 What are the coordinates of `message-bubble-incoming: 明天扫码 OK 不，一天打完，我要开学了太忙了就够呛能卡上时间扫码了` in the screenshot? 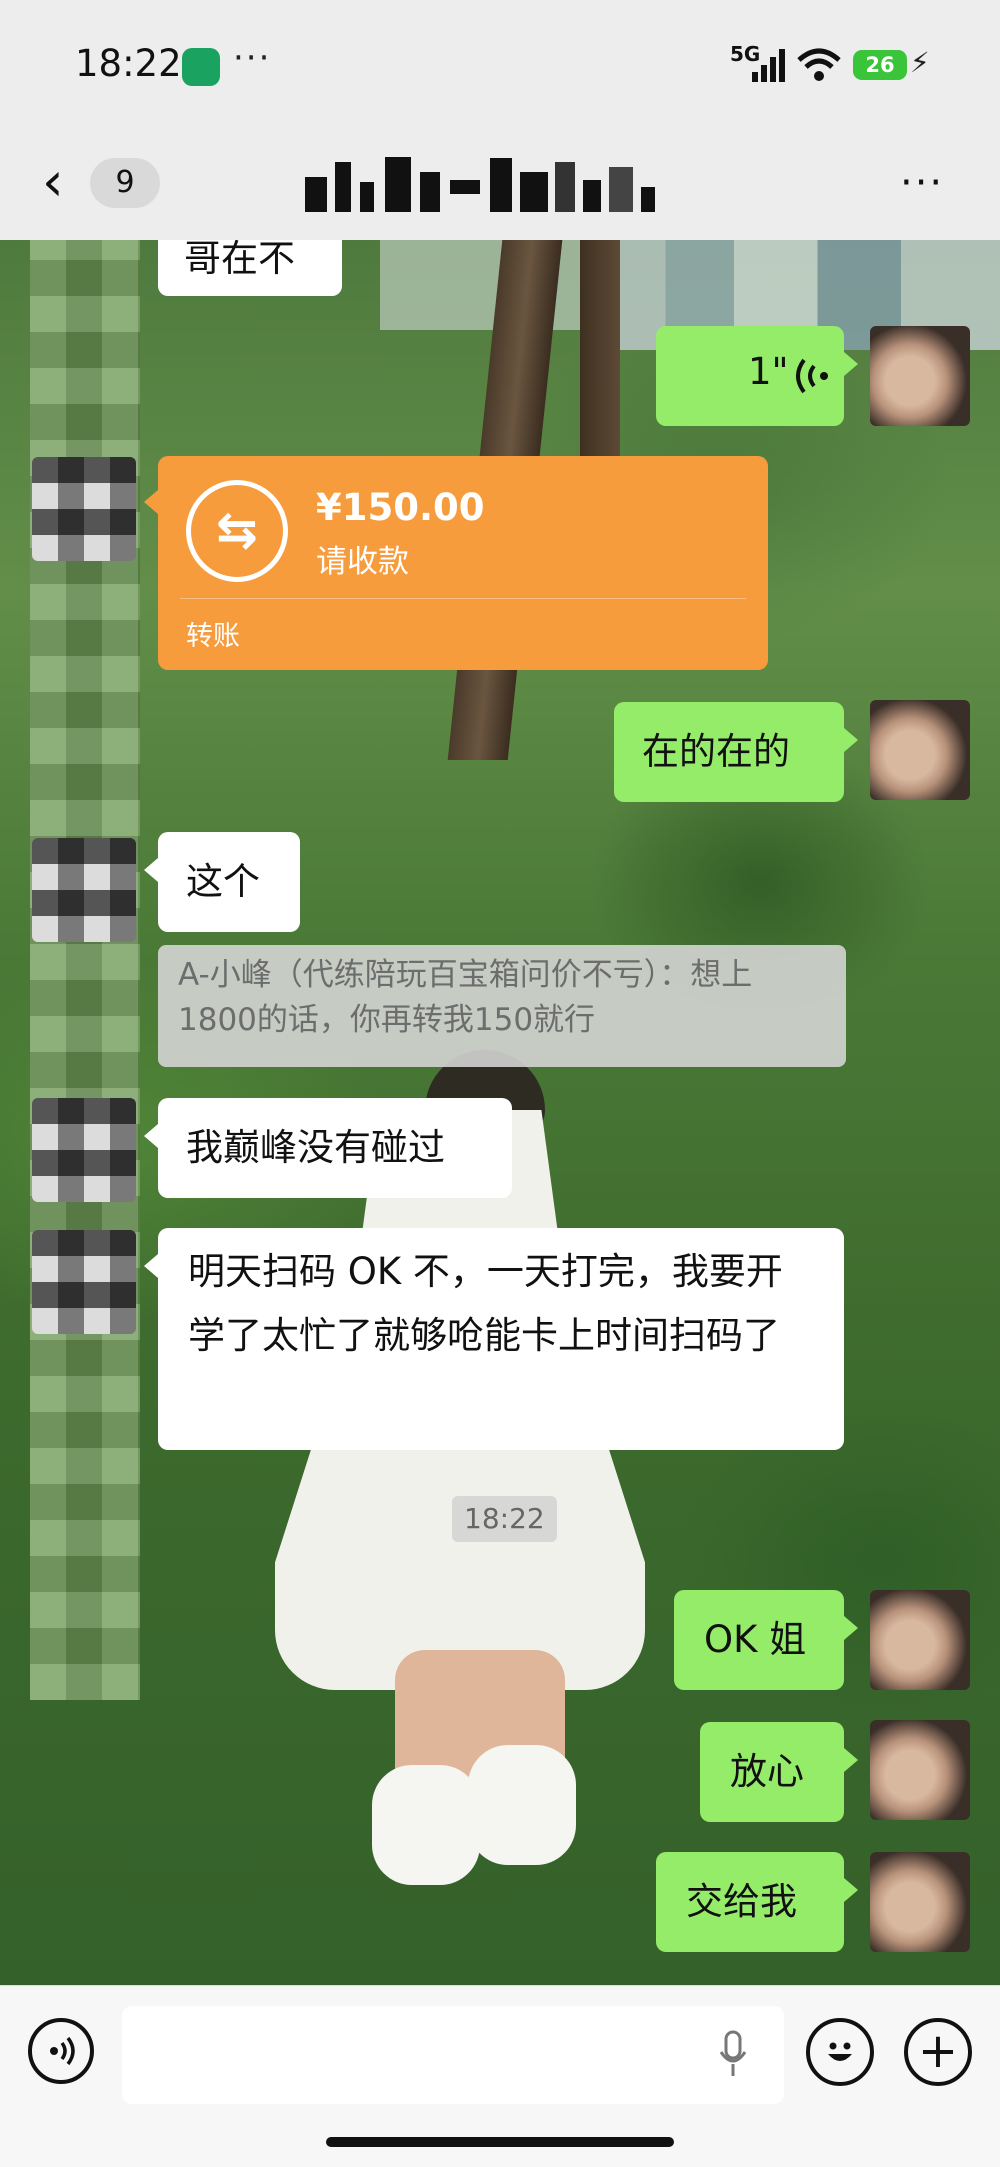 It's located at (494, 1339).